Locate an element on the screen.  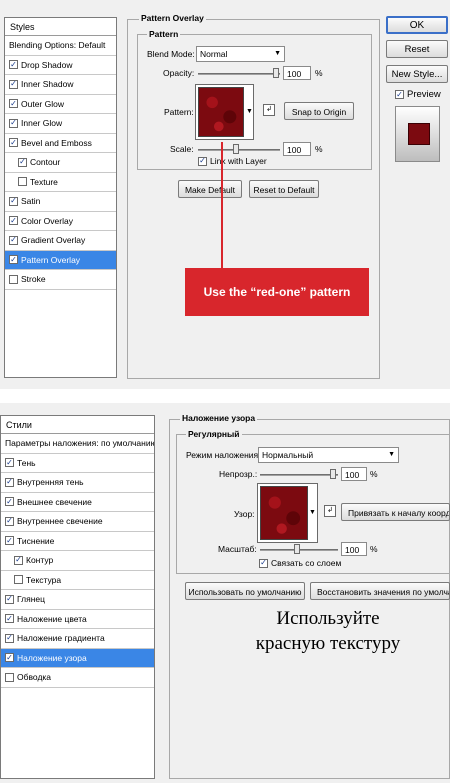
style-item-label: Обводка is located at coordinates (34, 677).